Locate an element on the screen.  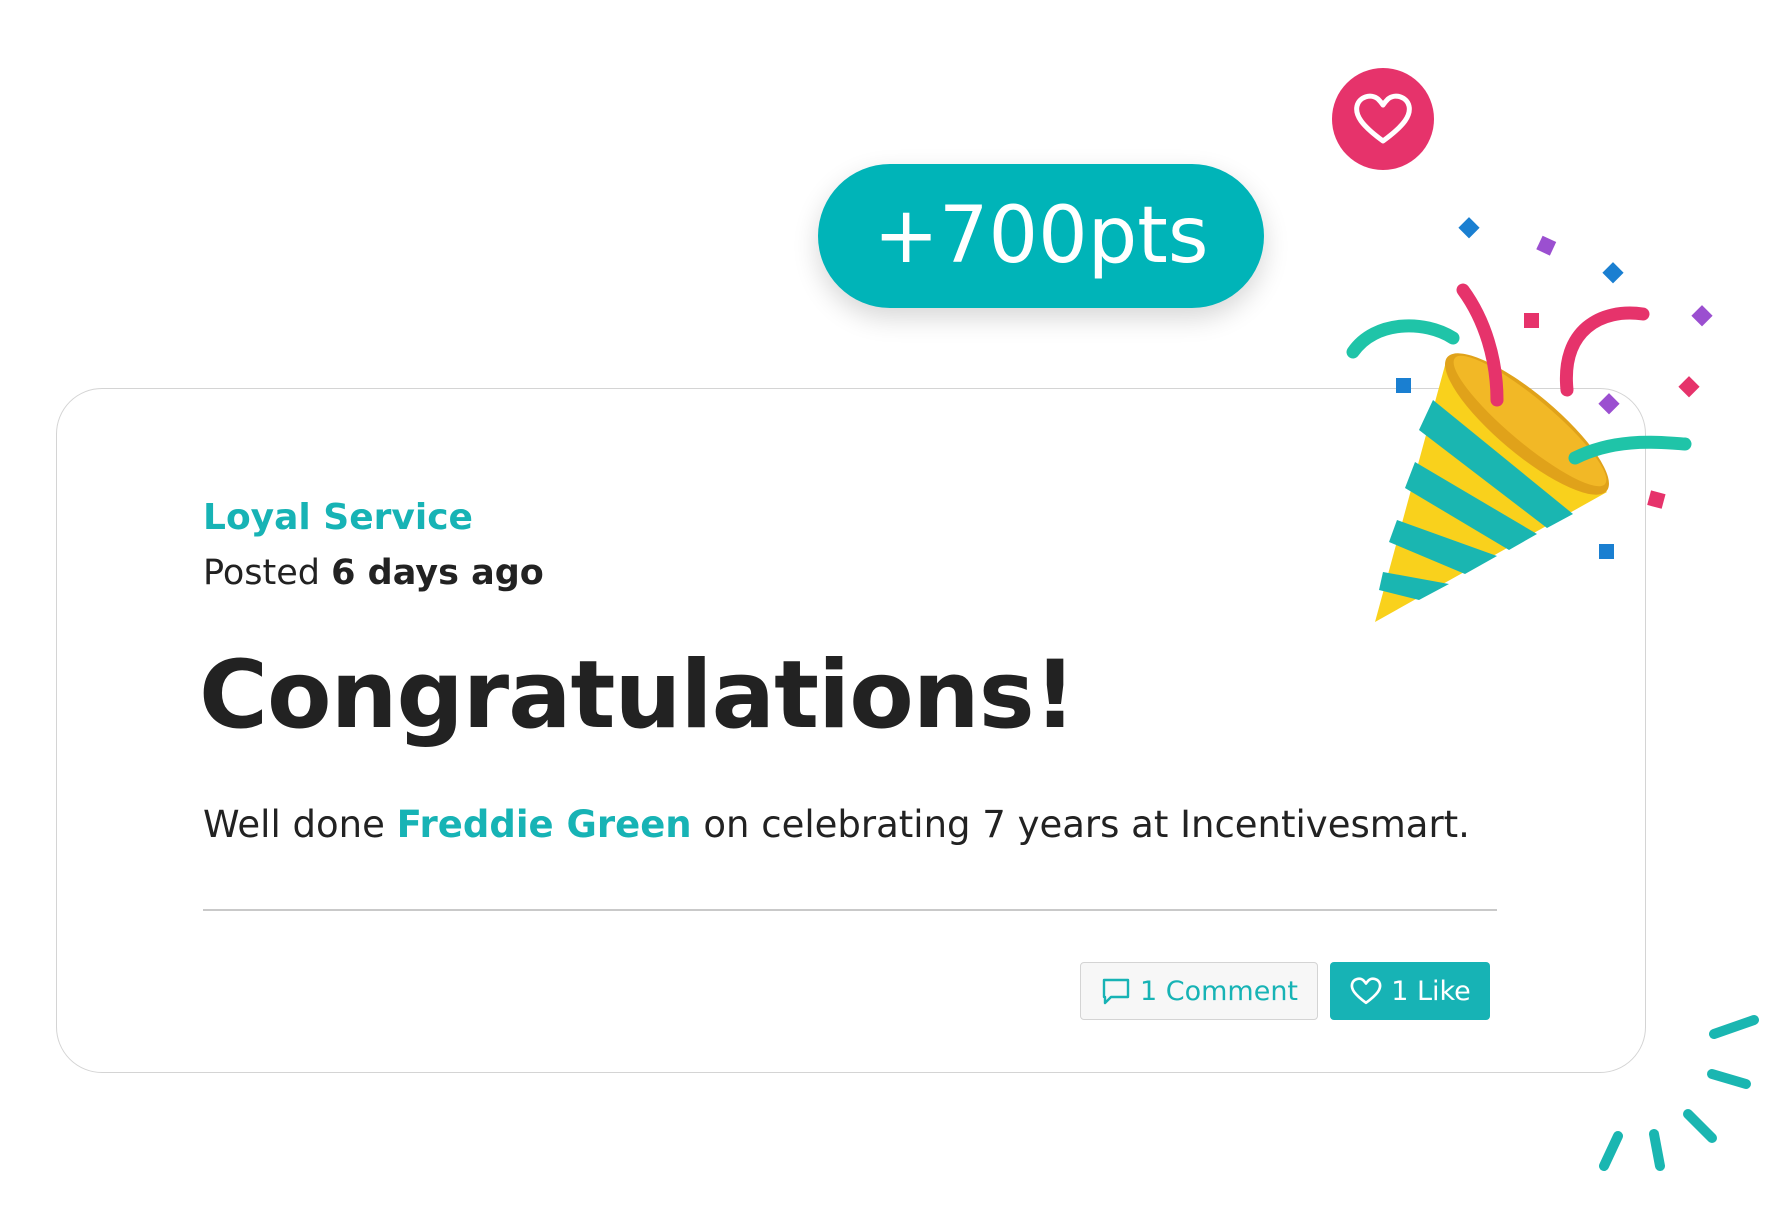
points-badge: +700pts is located at coordinates (1041, 236).